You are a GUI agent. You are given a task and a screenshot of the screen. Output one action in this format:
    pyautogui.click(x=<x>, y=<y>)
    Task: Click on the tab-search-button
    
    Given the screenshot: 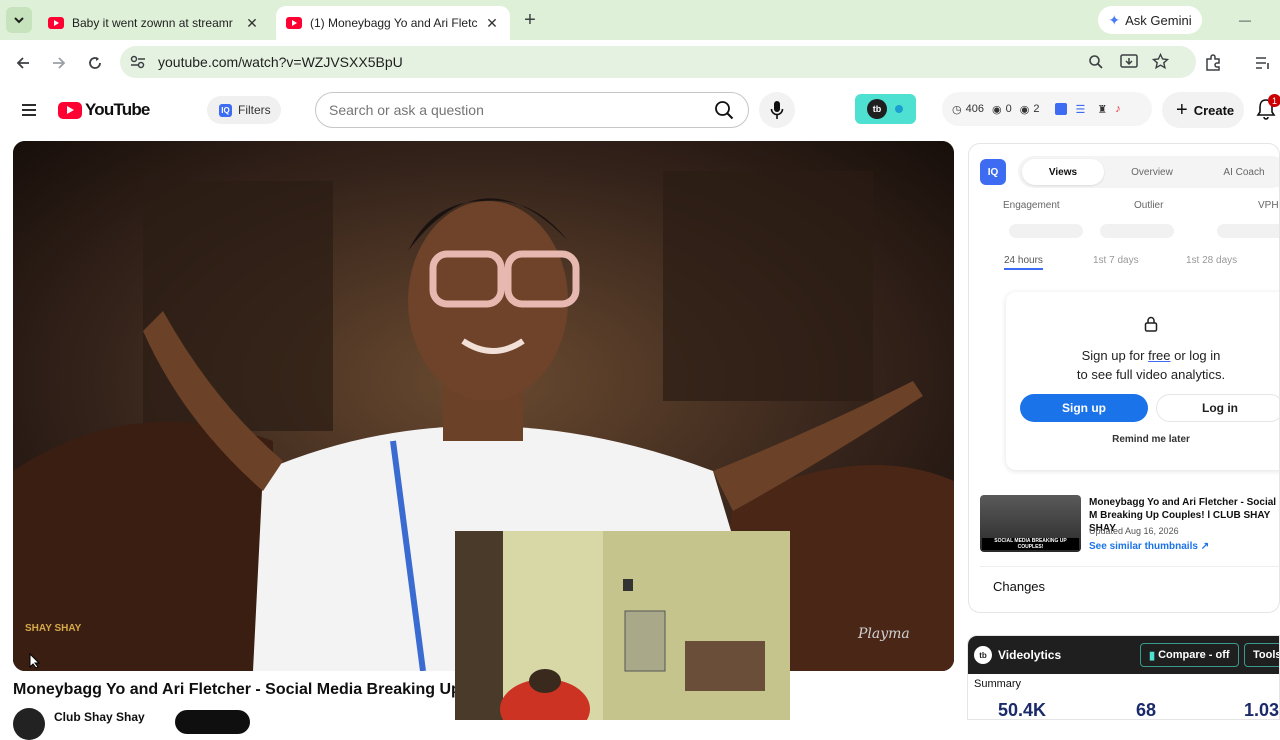 What is the action you would take?
    pyautogui.click(x=19, y=20)
    